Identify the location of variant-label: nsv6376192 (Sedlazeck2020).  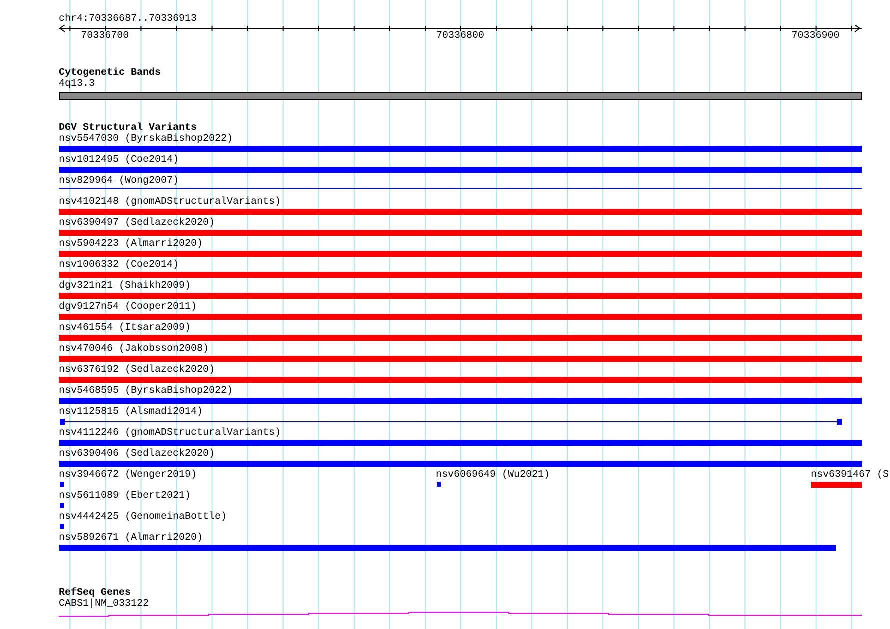
(137, 370).